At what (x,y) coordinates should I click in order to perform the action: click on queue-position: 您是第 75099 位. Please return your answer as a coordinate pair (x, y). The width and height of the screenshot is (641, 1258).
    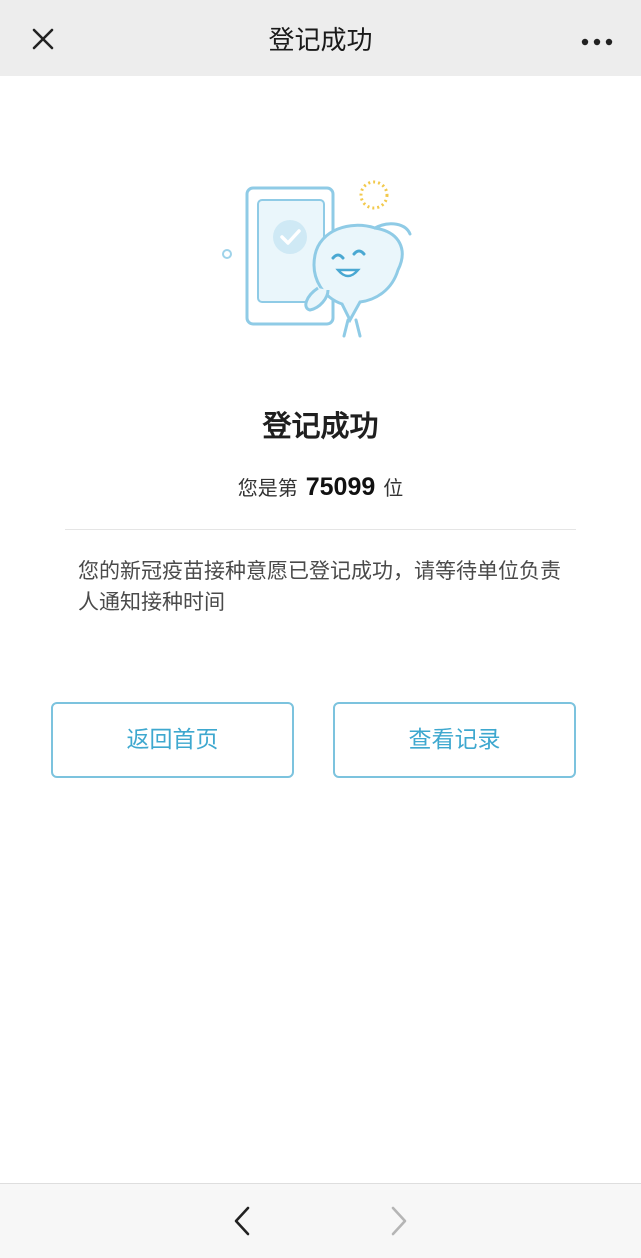
    Looking at the image, I should click on (320, 487).